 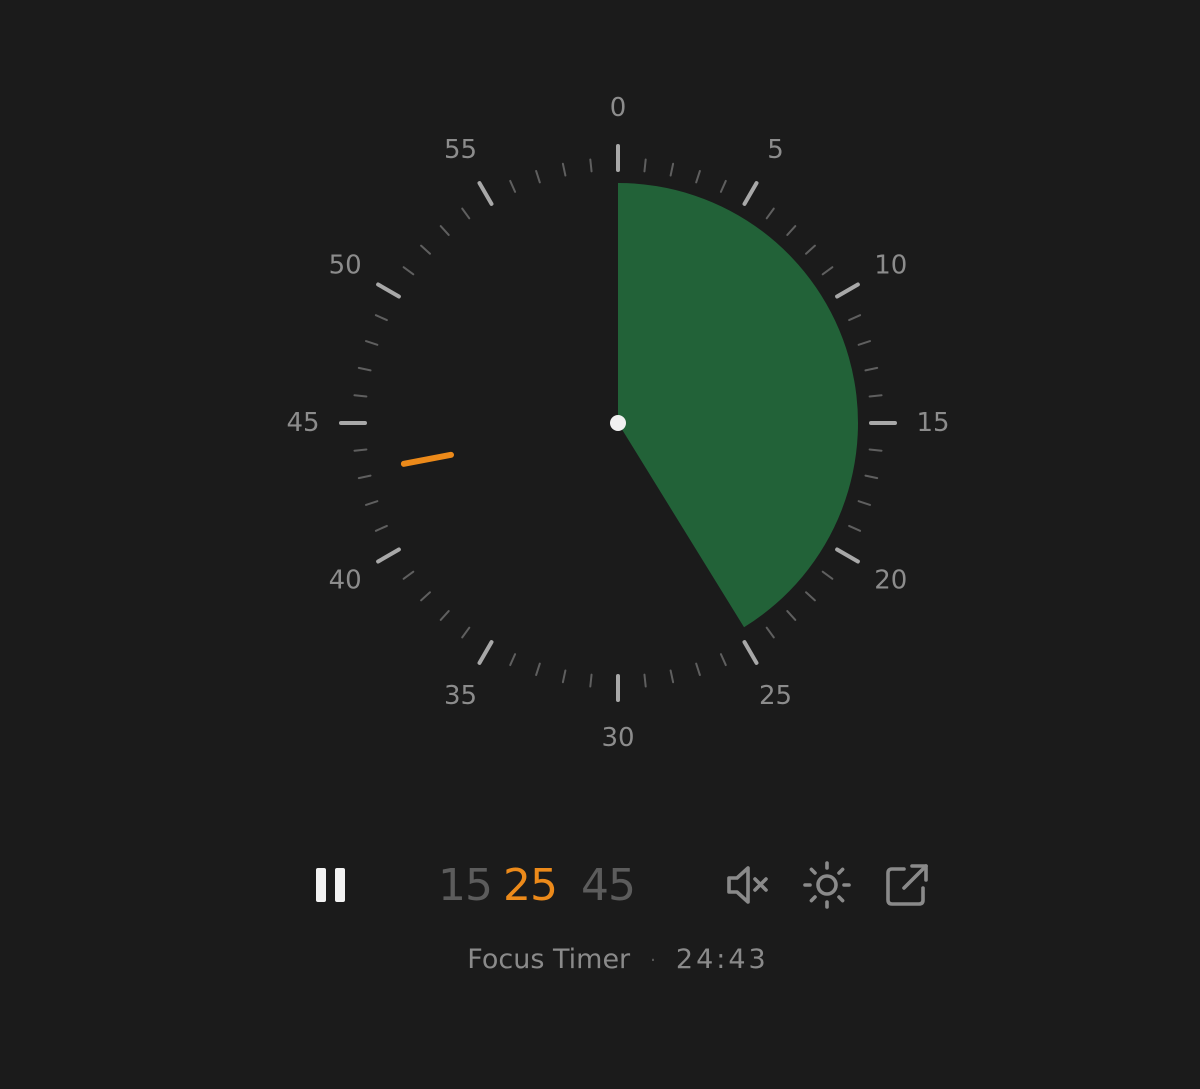 I want to click on dial-center-dot, so click(x=618, y=423).